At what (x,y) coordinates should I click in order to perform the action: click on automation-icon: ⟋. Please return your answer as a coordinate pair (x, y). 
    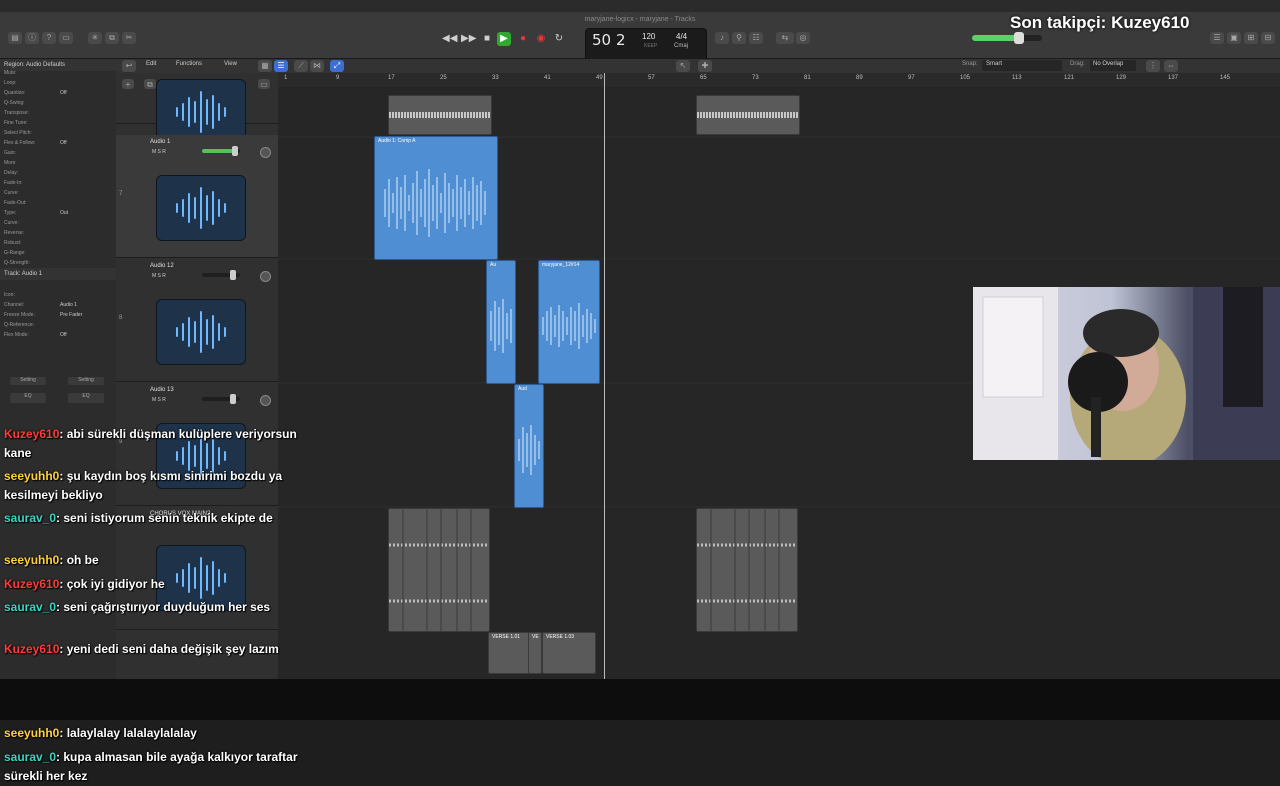
    Looking at the image, I should click on (301, 66).